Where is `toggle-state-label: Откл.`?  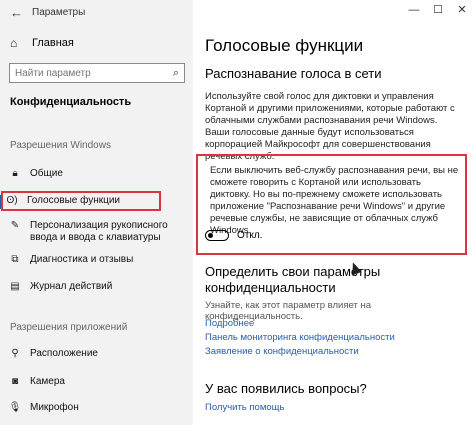
toggle-state-label: Откл. is located at coordinates (250, 235).